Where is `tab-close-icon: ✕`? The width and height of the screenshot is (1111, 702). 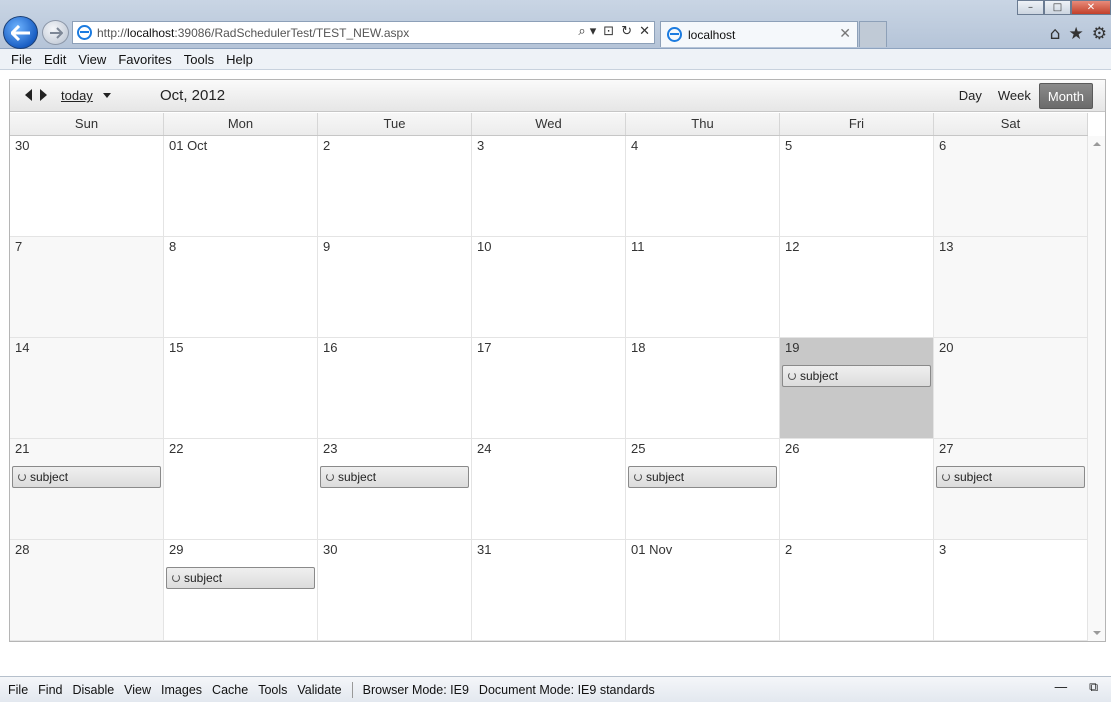
tab-close-icon: ✕ is located at coordinates (845, 34).